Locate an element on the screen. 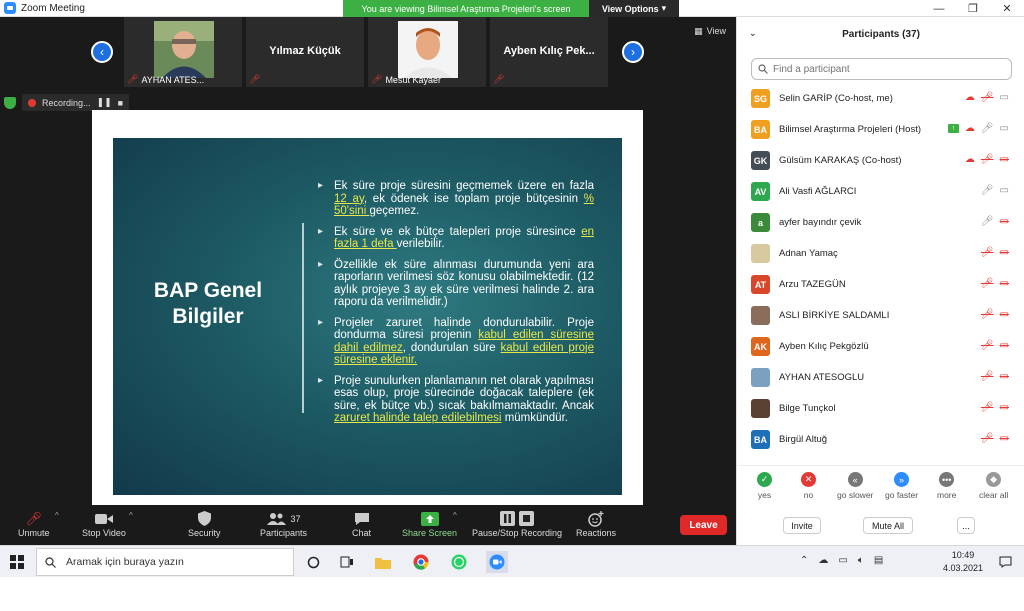 This screenshot has width=1024, height=611. feedback-clear-all-button: ◆ clear all is located at coordinates (993, 486).